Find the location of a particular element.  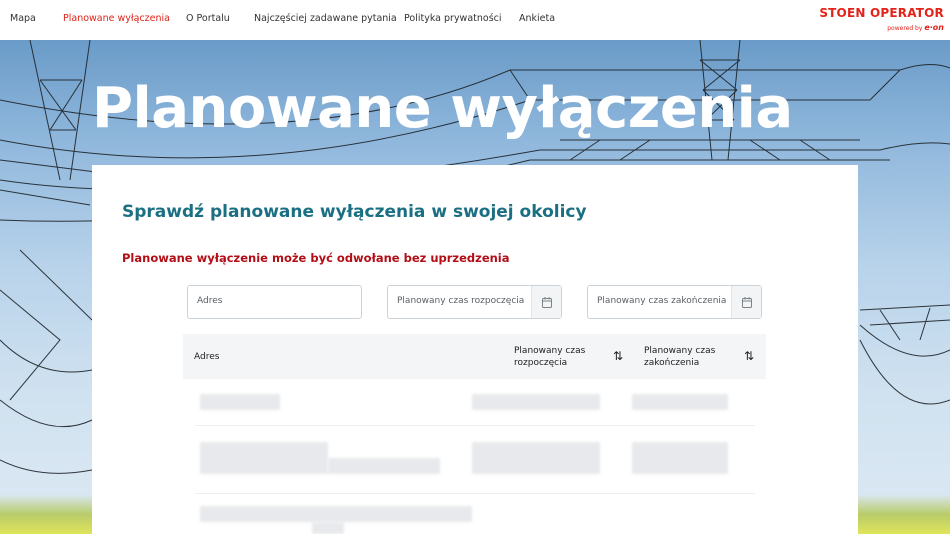

page-title: Planowane wyłączenia is located at coordinates (442, 108).